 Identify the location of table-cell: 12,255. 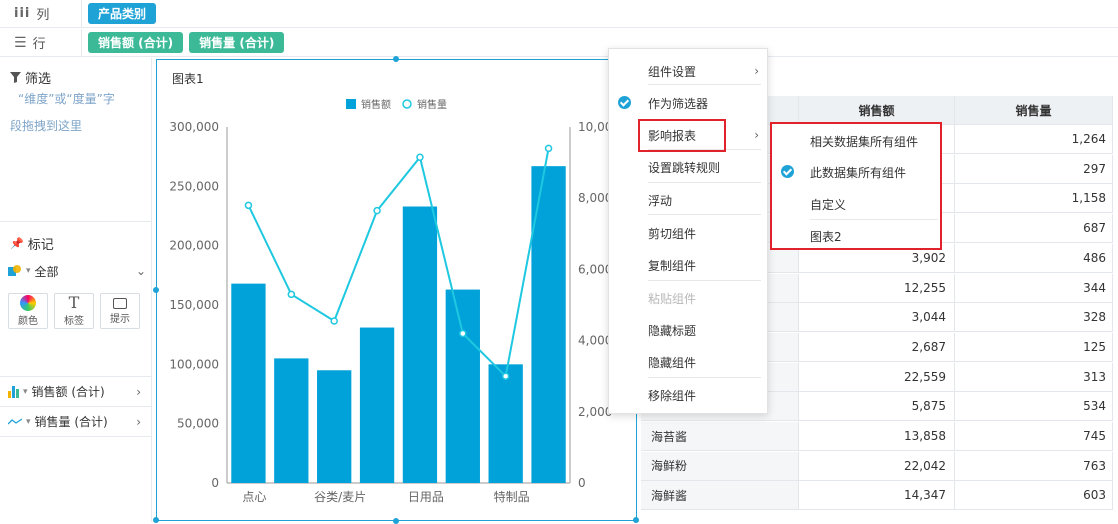
(877, 287).